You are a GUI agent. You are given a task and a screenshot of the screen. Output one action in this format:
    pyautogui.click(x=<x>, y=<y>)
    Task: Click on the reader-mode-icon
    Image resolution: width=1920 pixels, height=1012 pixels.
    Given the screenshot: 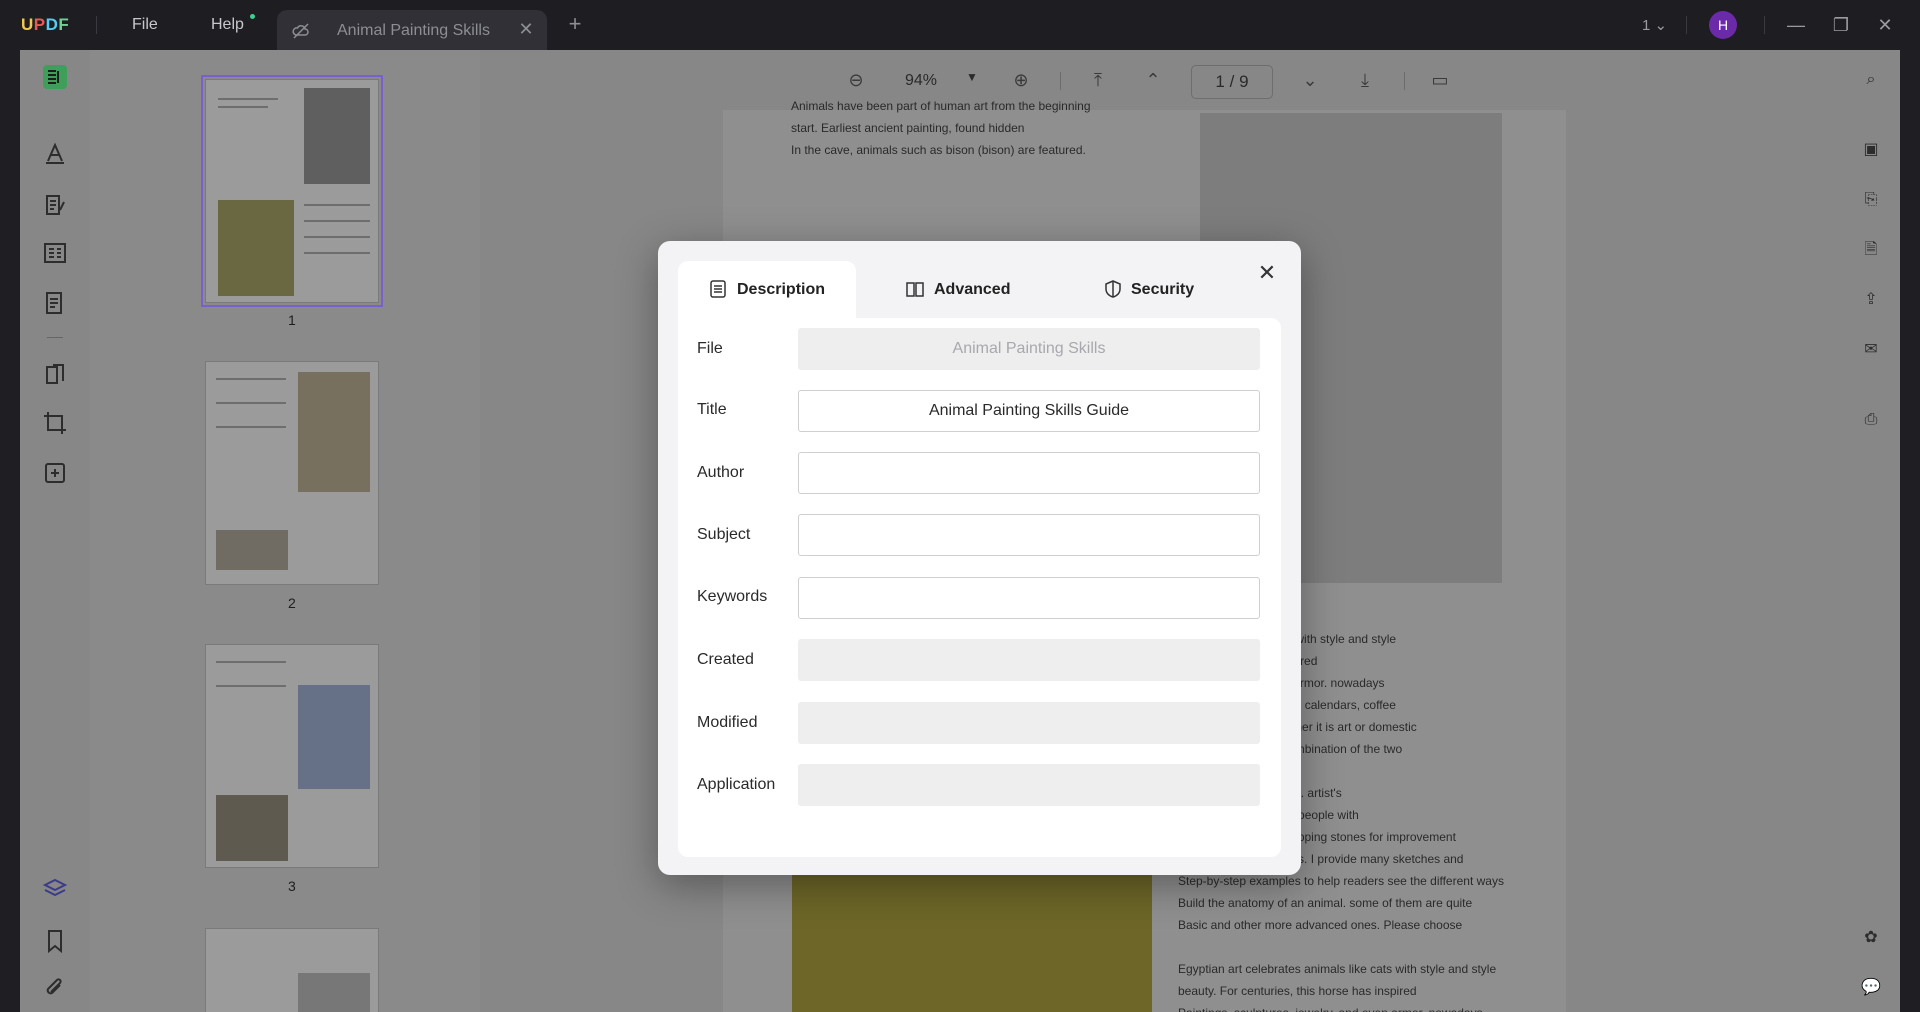 What is the action you would take?
    pyautogui.click(x=55, y=77)
    